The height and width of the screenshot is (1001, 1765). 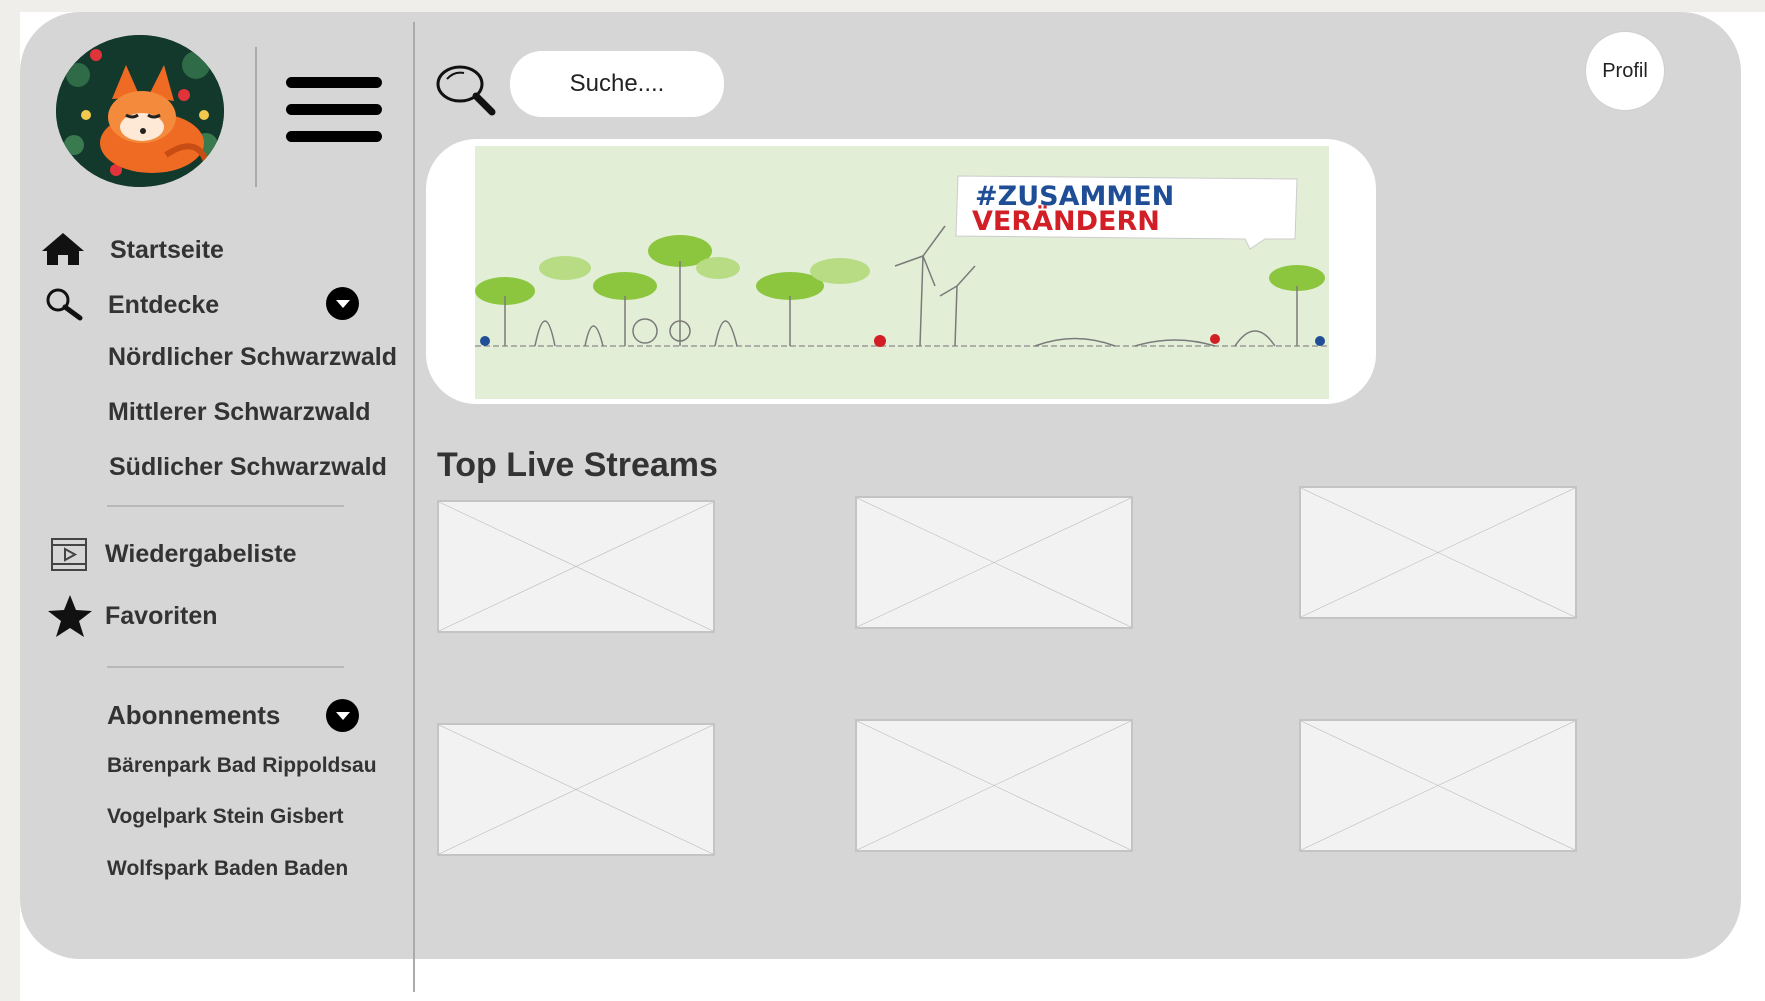 I want to click on banner-slogan-text: VERÄNDERN, so click(x=1066, y=221).